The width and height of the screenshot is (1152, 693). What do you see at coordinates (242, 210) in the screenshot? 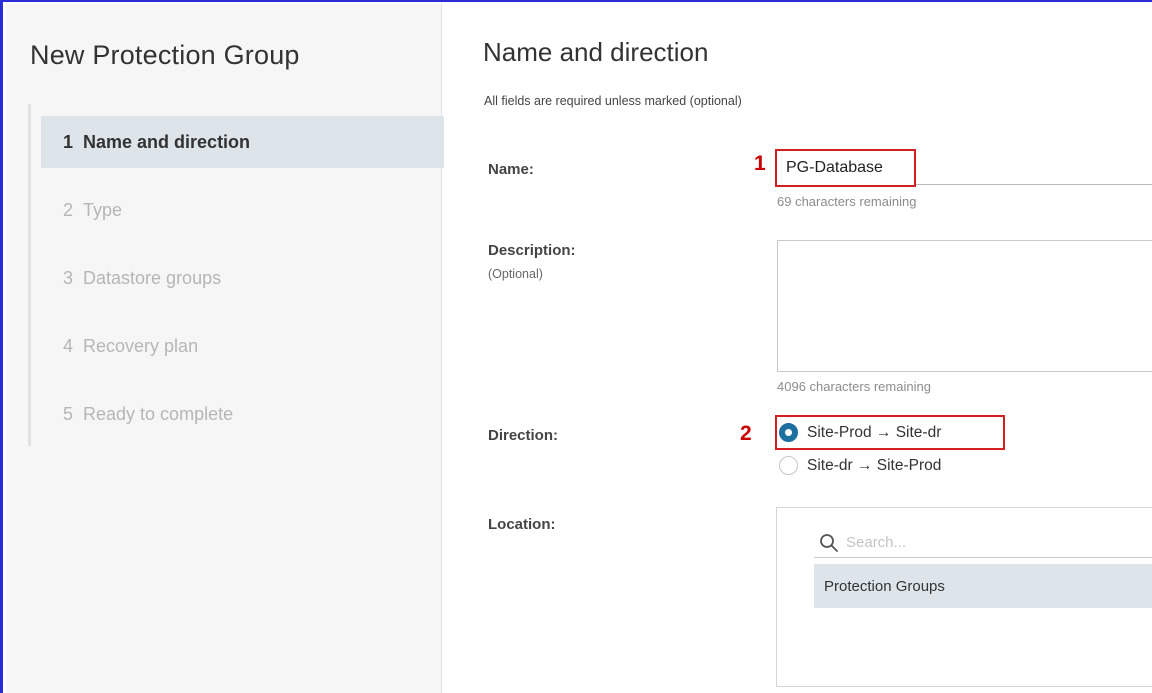
I see `step-type: 2 Type` at bounding box center [242, 210].